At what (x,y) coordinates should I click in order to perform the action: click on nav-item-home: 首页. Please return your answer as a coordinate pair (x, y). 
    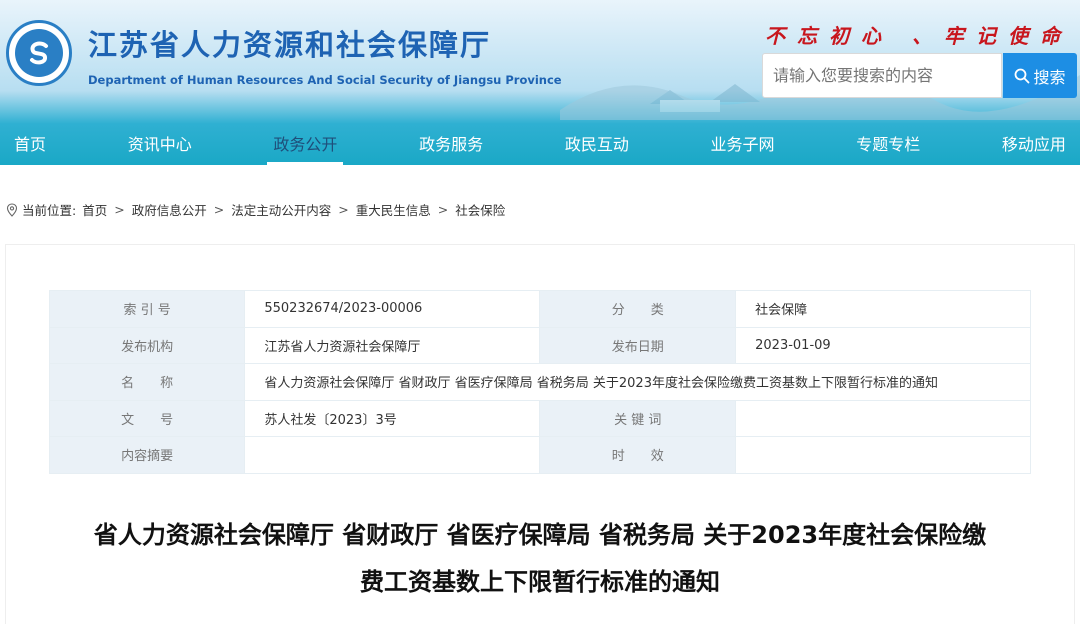
    Looking at the image, I should click on (30, 142).